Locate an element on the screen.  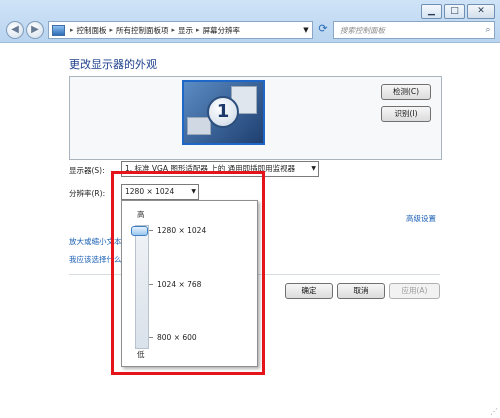
advanced-settings-link: 高级设置 is located at coordinates (421, 218).